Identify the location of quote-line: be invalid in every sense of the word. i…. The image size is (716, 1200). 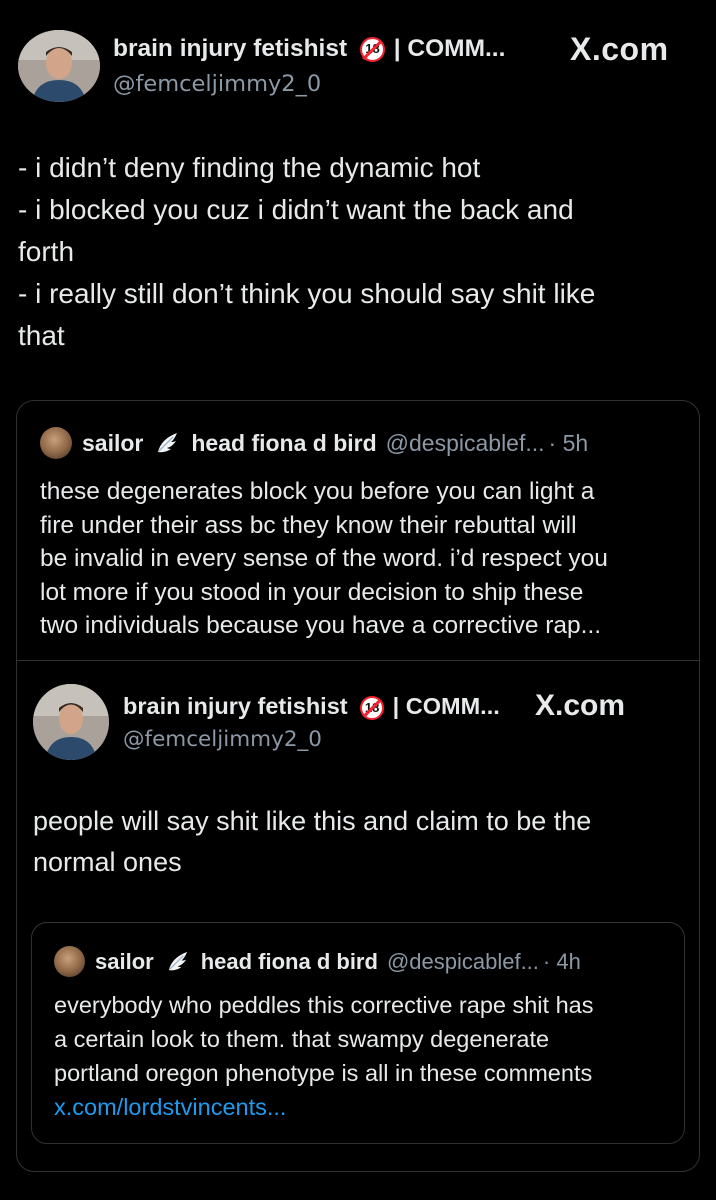
(324, 558).